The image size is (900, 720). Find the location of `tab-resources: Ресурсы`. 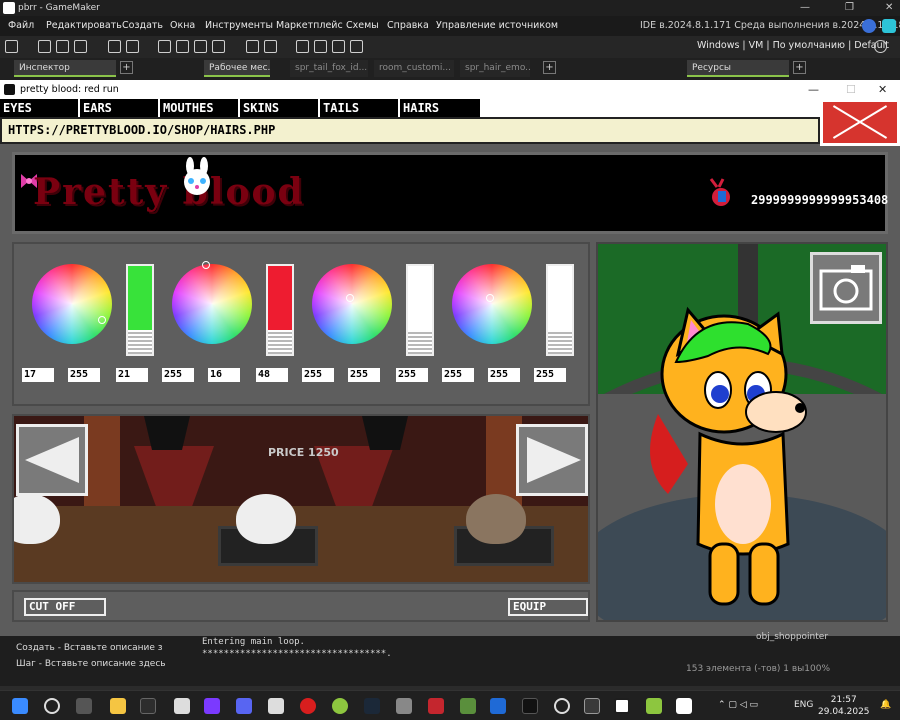

tab-resources: Ресурсы is located at coordinates (738, 68).